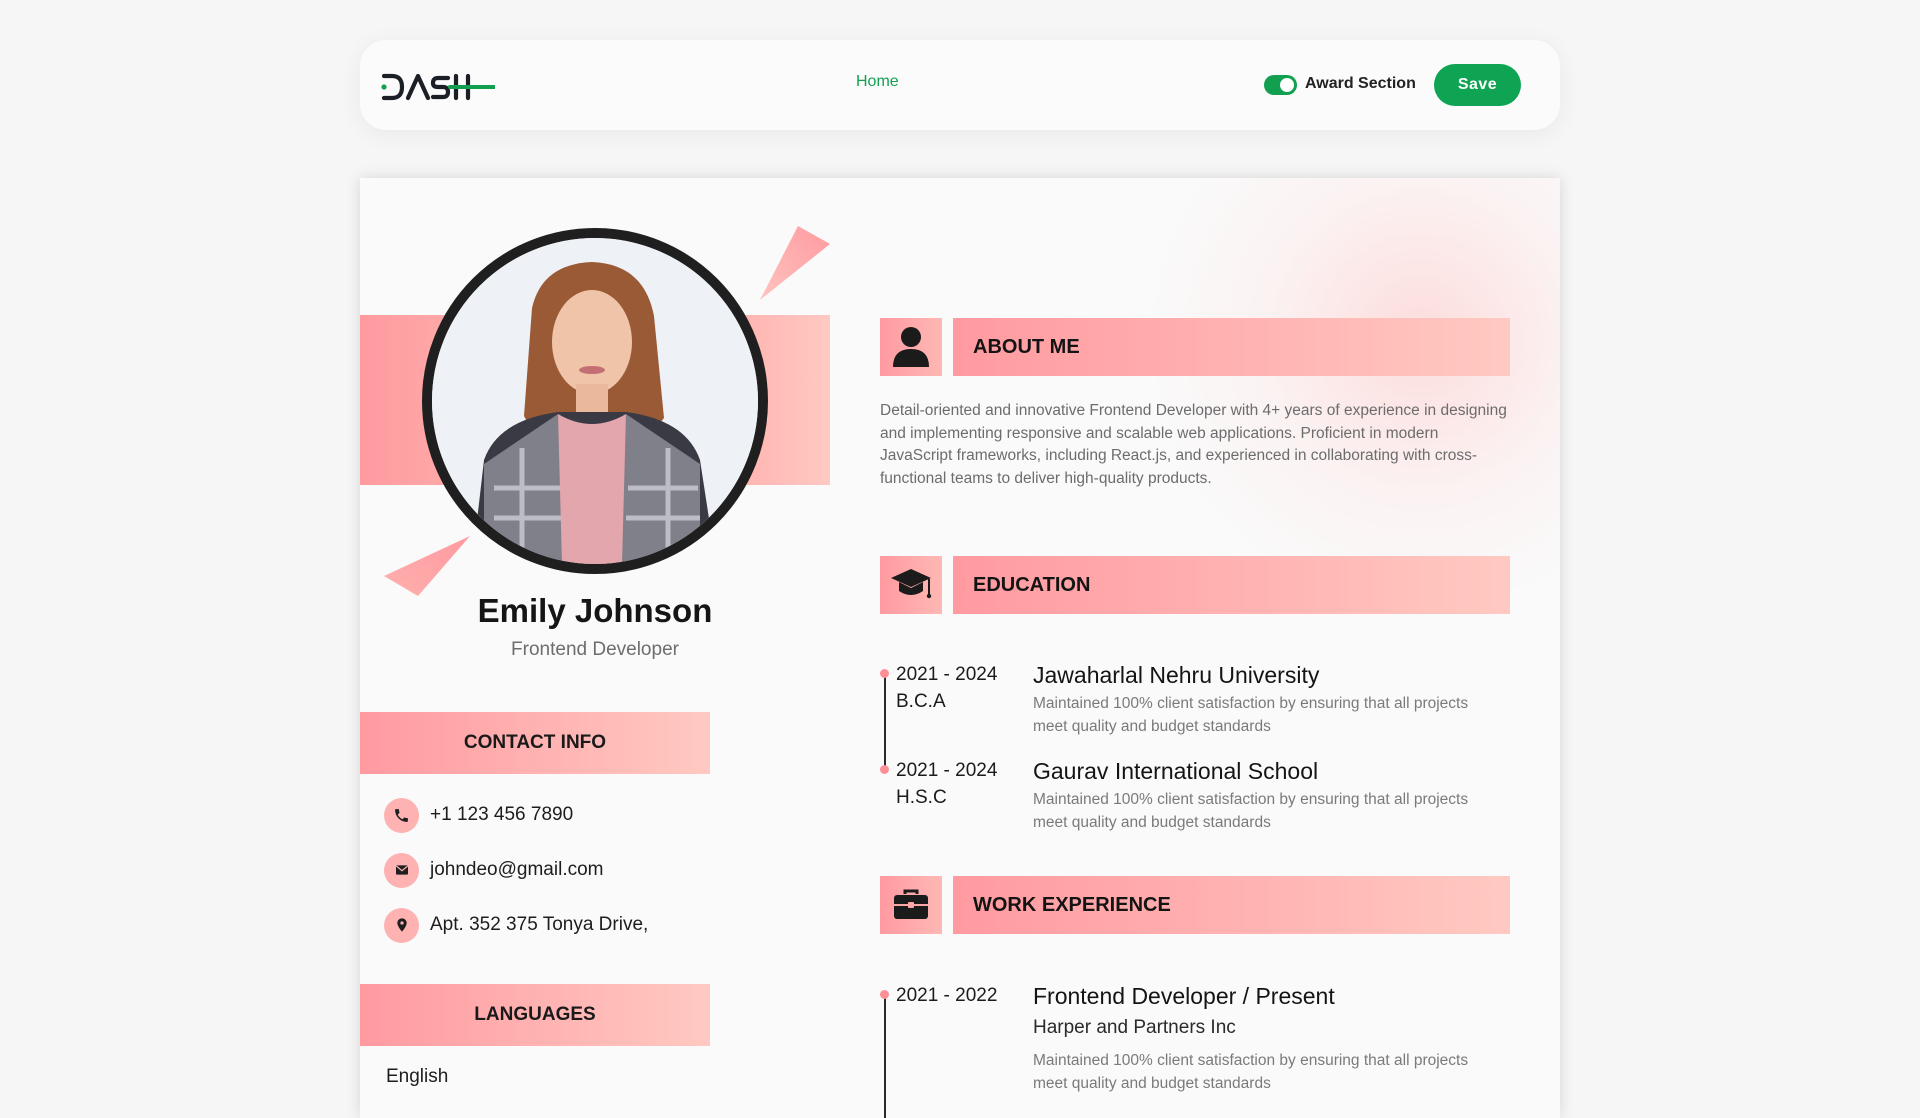 Image resolution: width=1920 pixels, height=1118 pixels. I want to click on education-title: EDUCATION, so click(1231, 585).